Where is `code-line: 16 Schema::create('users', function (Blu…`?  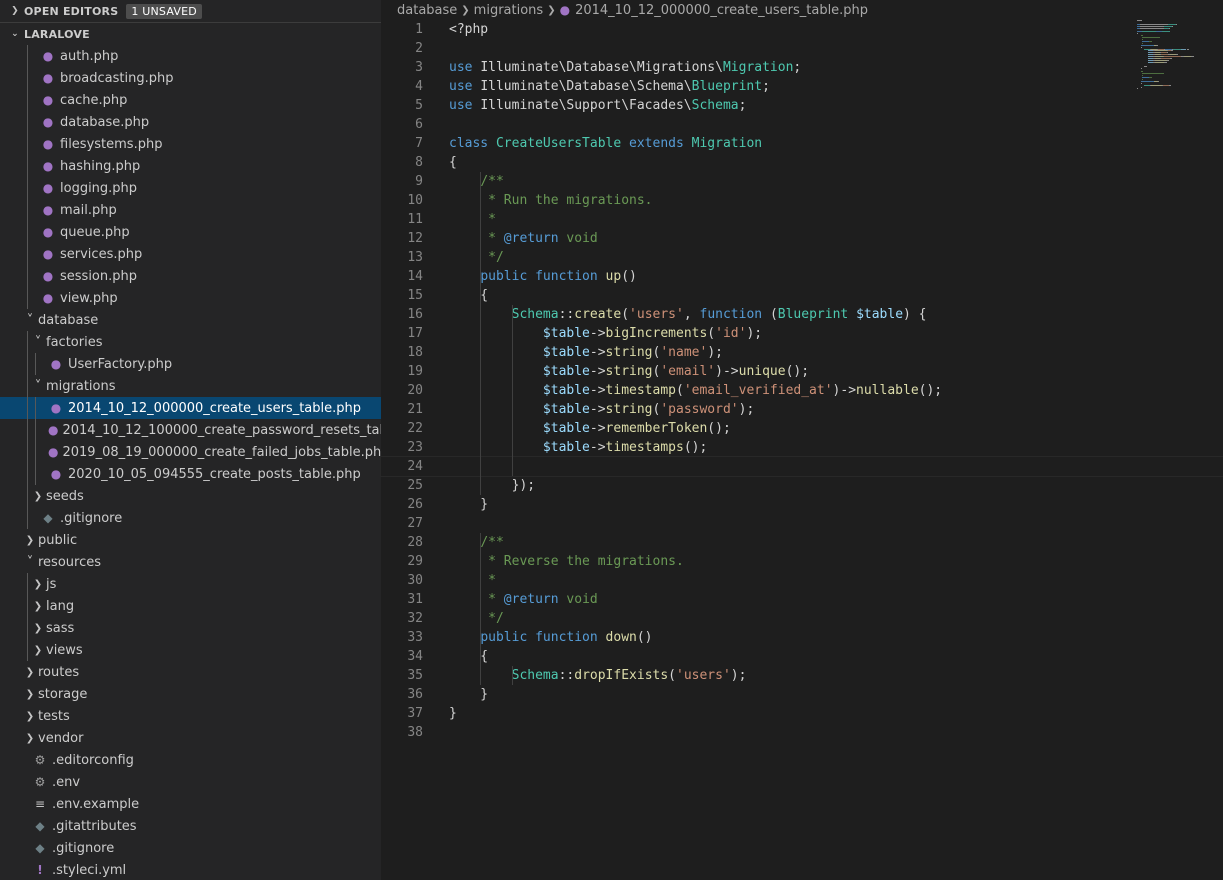
code-line: 16 Schema::create('users', function (Blu… is located at coordinates (802, 314).